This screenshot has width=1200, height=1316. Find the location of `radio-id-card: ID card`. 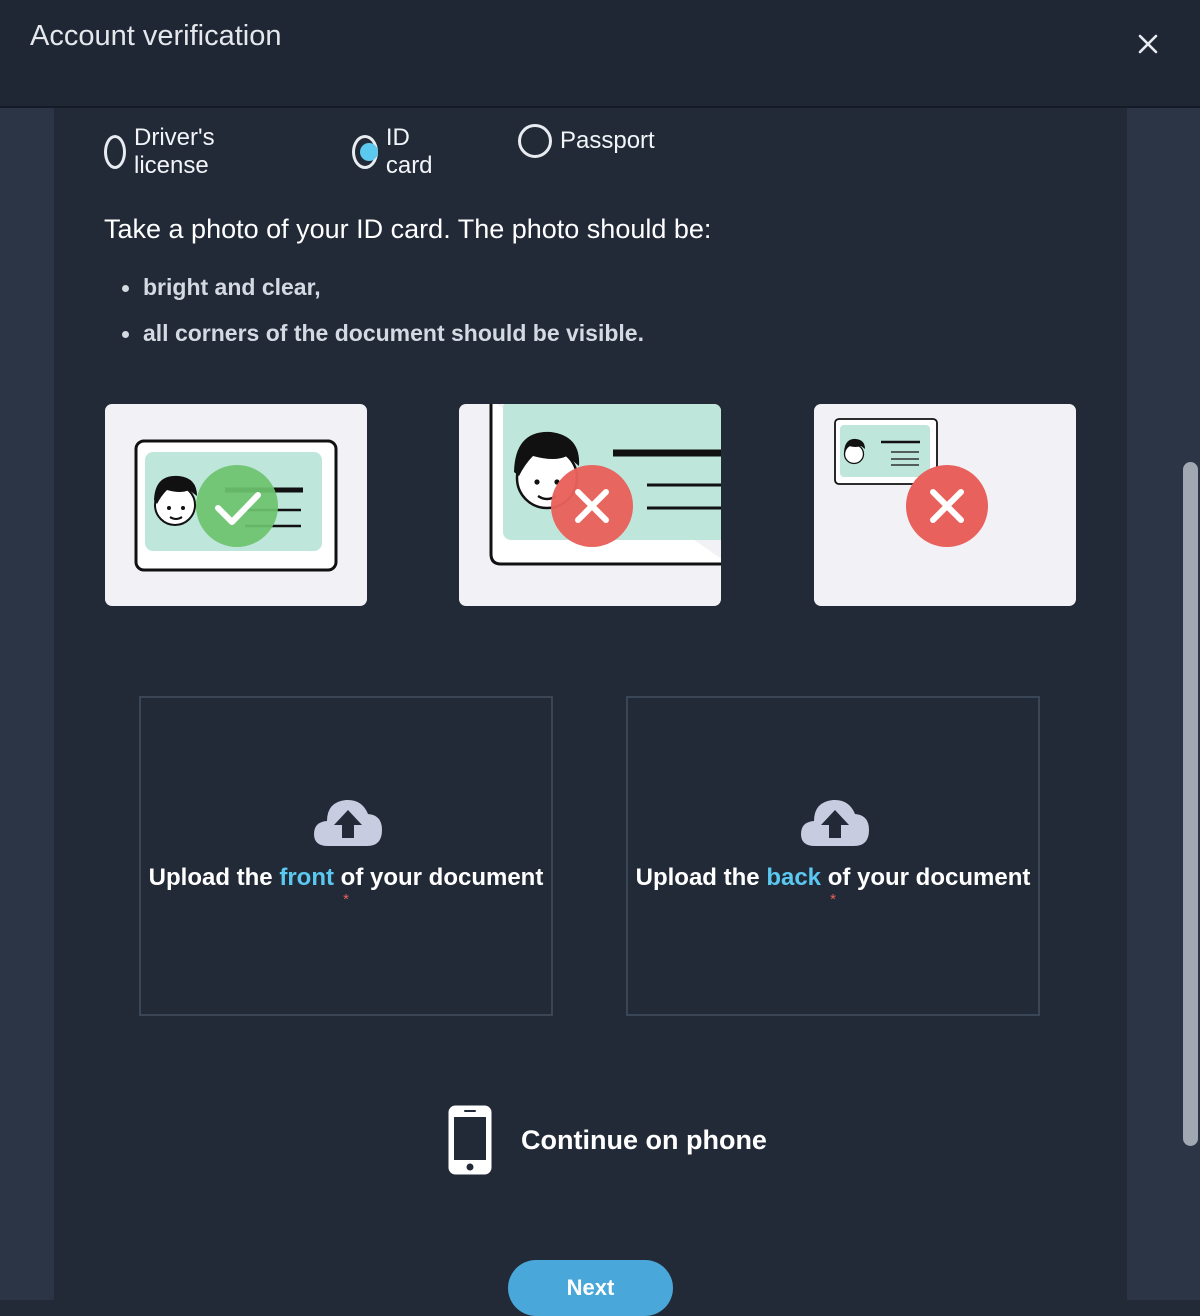

radio-id-card: ID card is located at coordinates (396, 152).